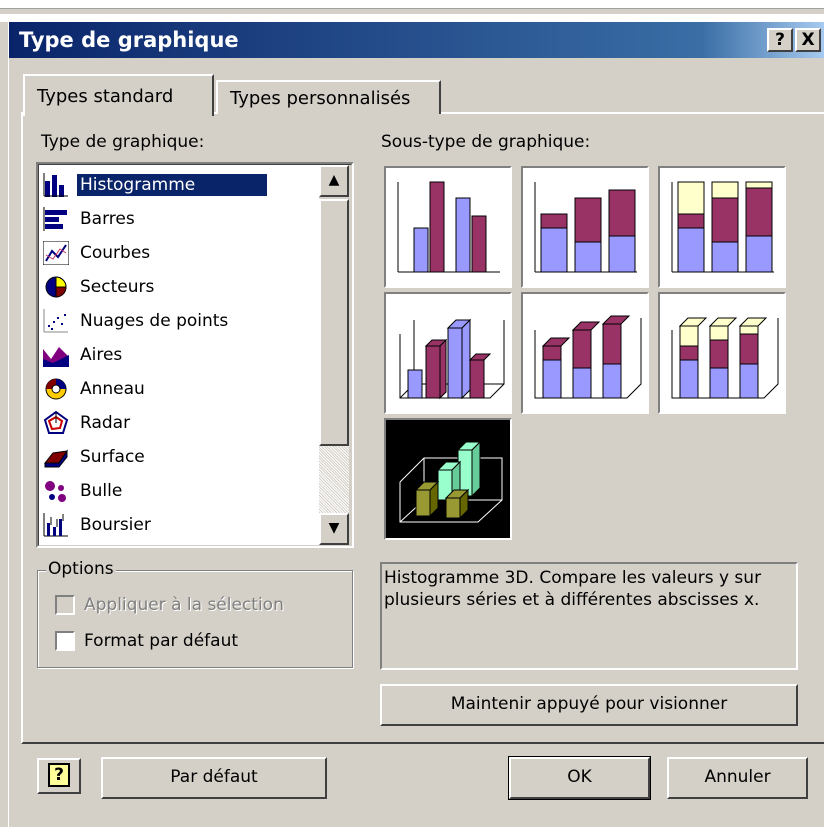  I want to click on line-chart-icon, so click(56, 252).